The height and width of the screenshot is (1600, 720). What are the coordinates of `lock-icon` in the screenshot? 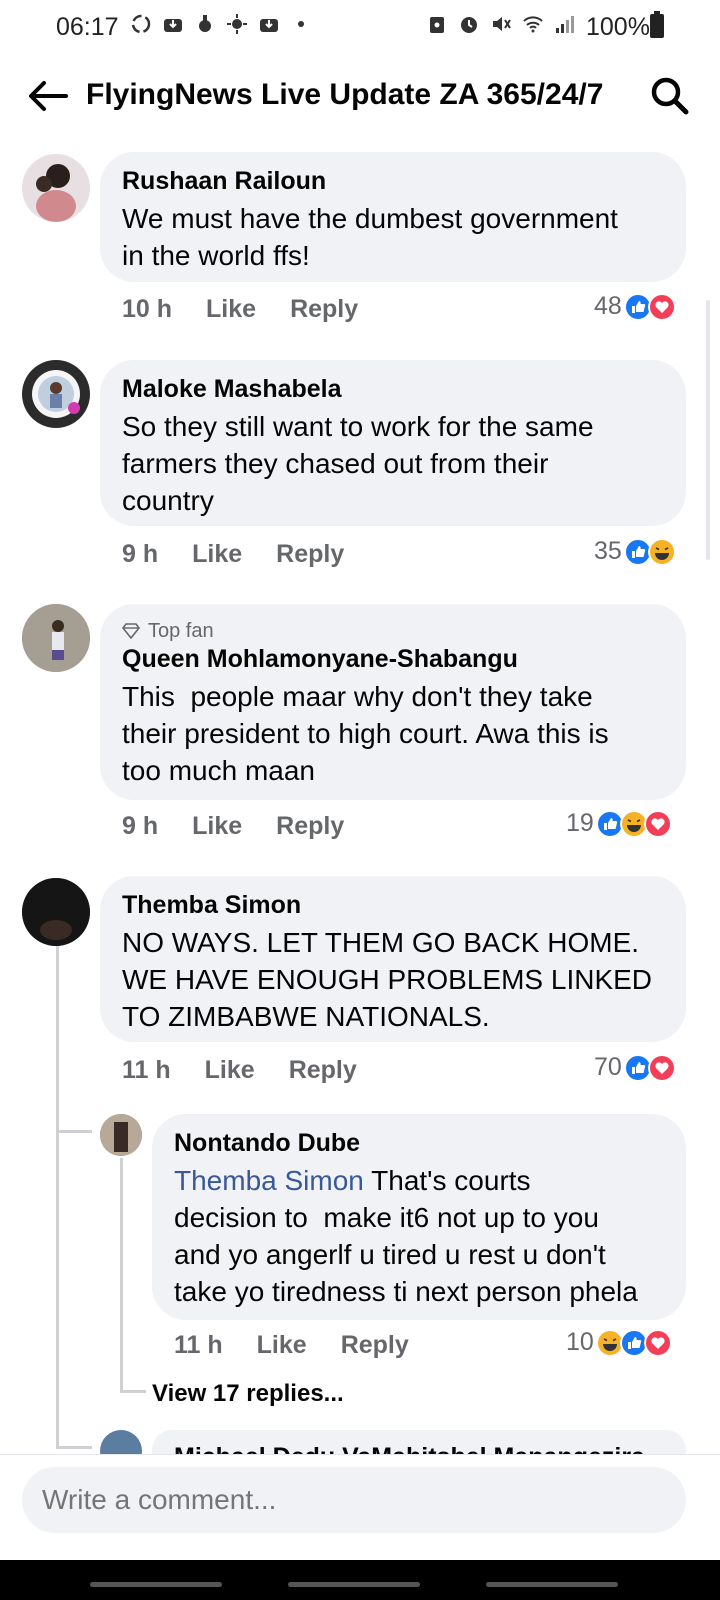 It's located at (437, 25).